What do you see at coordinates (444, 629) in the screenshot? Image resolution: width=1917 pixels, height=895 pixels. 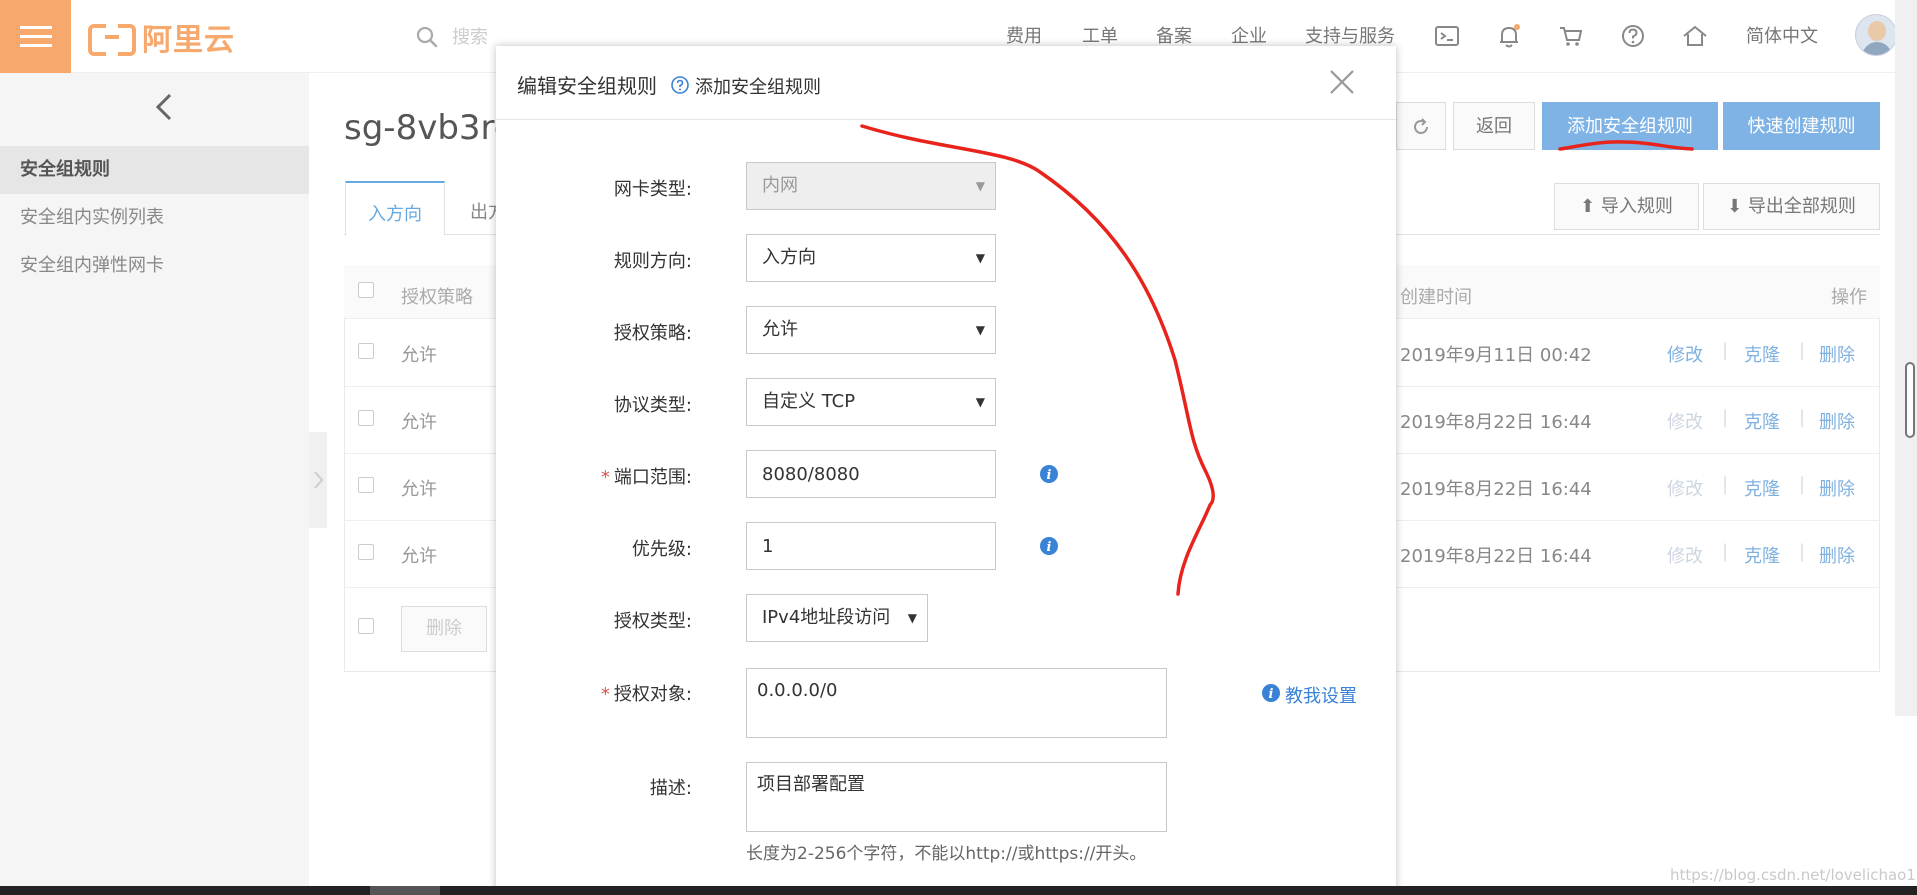 I see `bulk-delete-button: 删除` at bounding box center [444, 629].